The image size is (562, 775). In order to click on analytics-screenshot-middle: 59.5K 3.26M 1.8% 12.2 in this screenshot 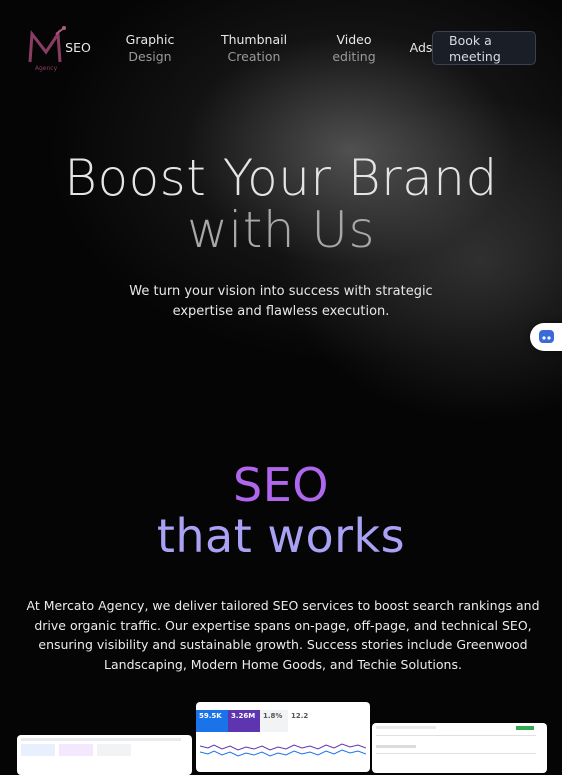, I will do `click(283, 737)`.